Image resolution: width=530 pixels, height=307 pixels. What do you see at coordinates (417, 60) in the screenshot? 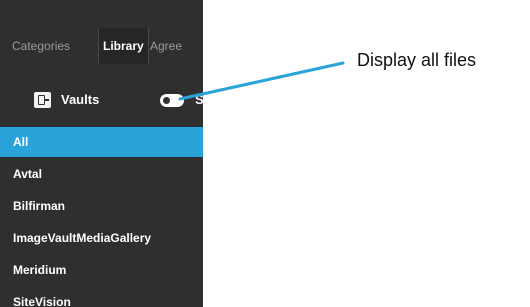
I see `callout-text: Display all files` at bounding box center [417, 60].